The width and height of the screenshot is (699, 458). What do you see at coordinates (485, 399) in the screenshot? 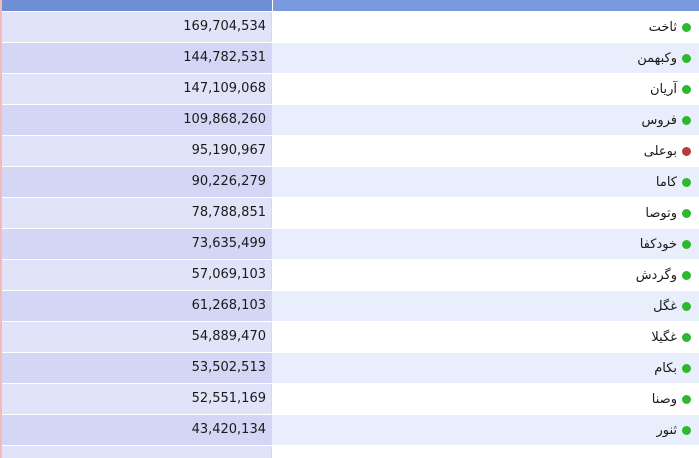
I see `symbol-cell: وصنا` at bounding box center [485, 399].